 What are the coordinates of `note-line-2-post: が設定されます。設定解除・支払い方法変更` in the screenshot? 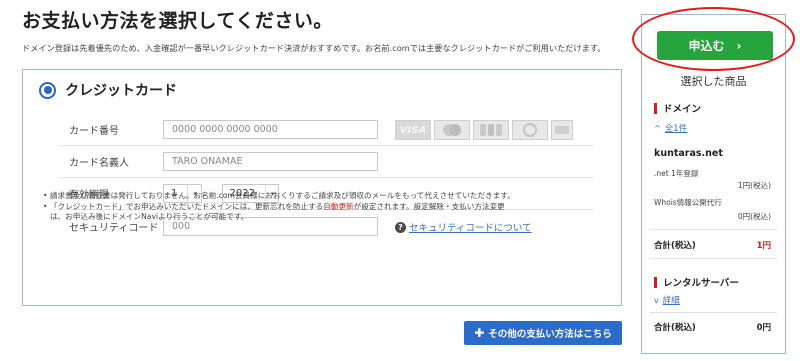 It's located at (429, 206).